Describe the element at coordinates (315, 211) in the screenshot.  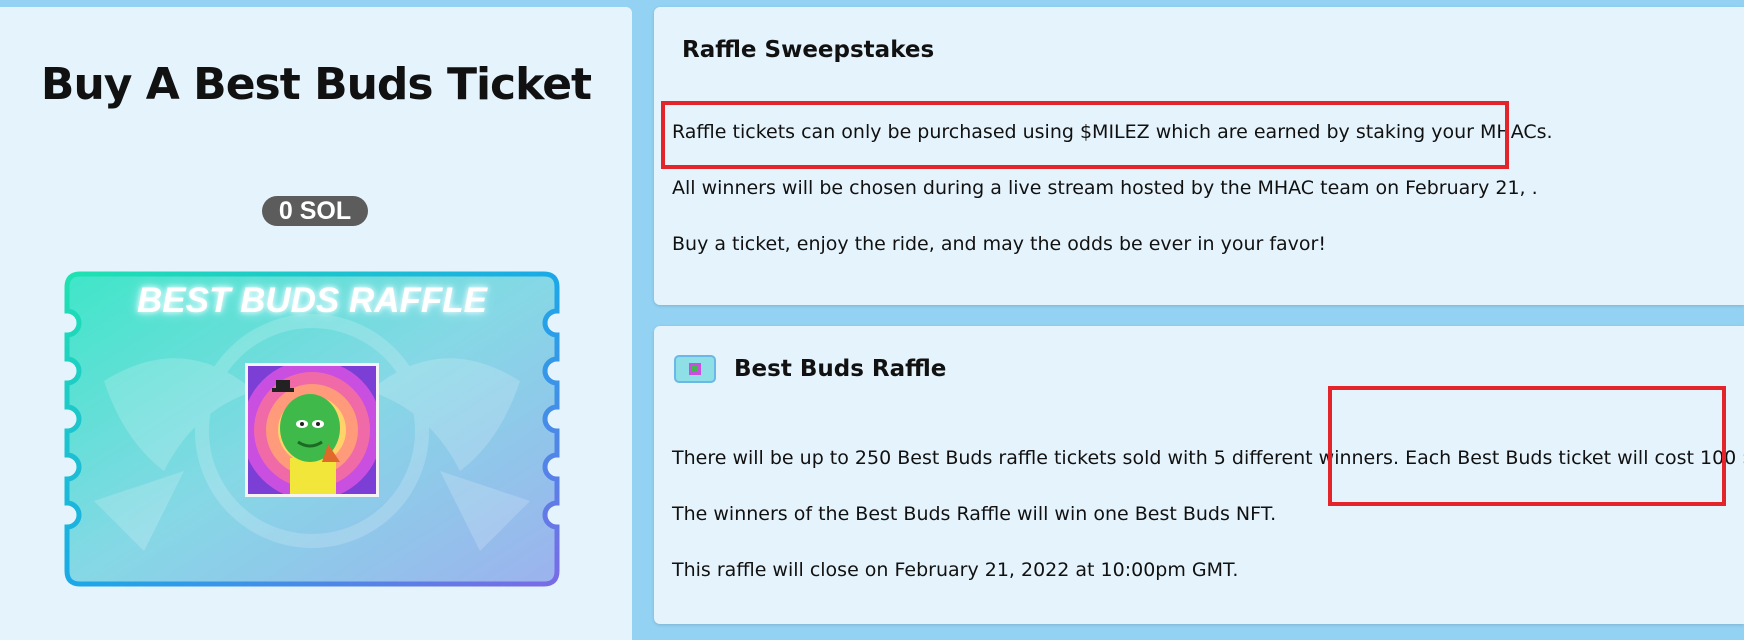
I see `price-badge: 0 SOL` at that location.